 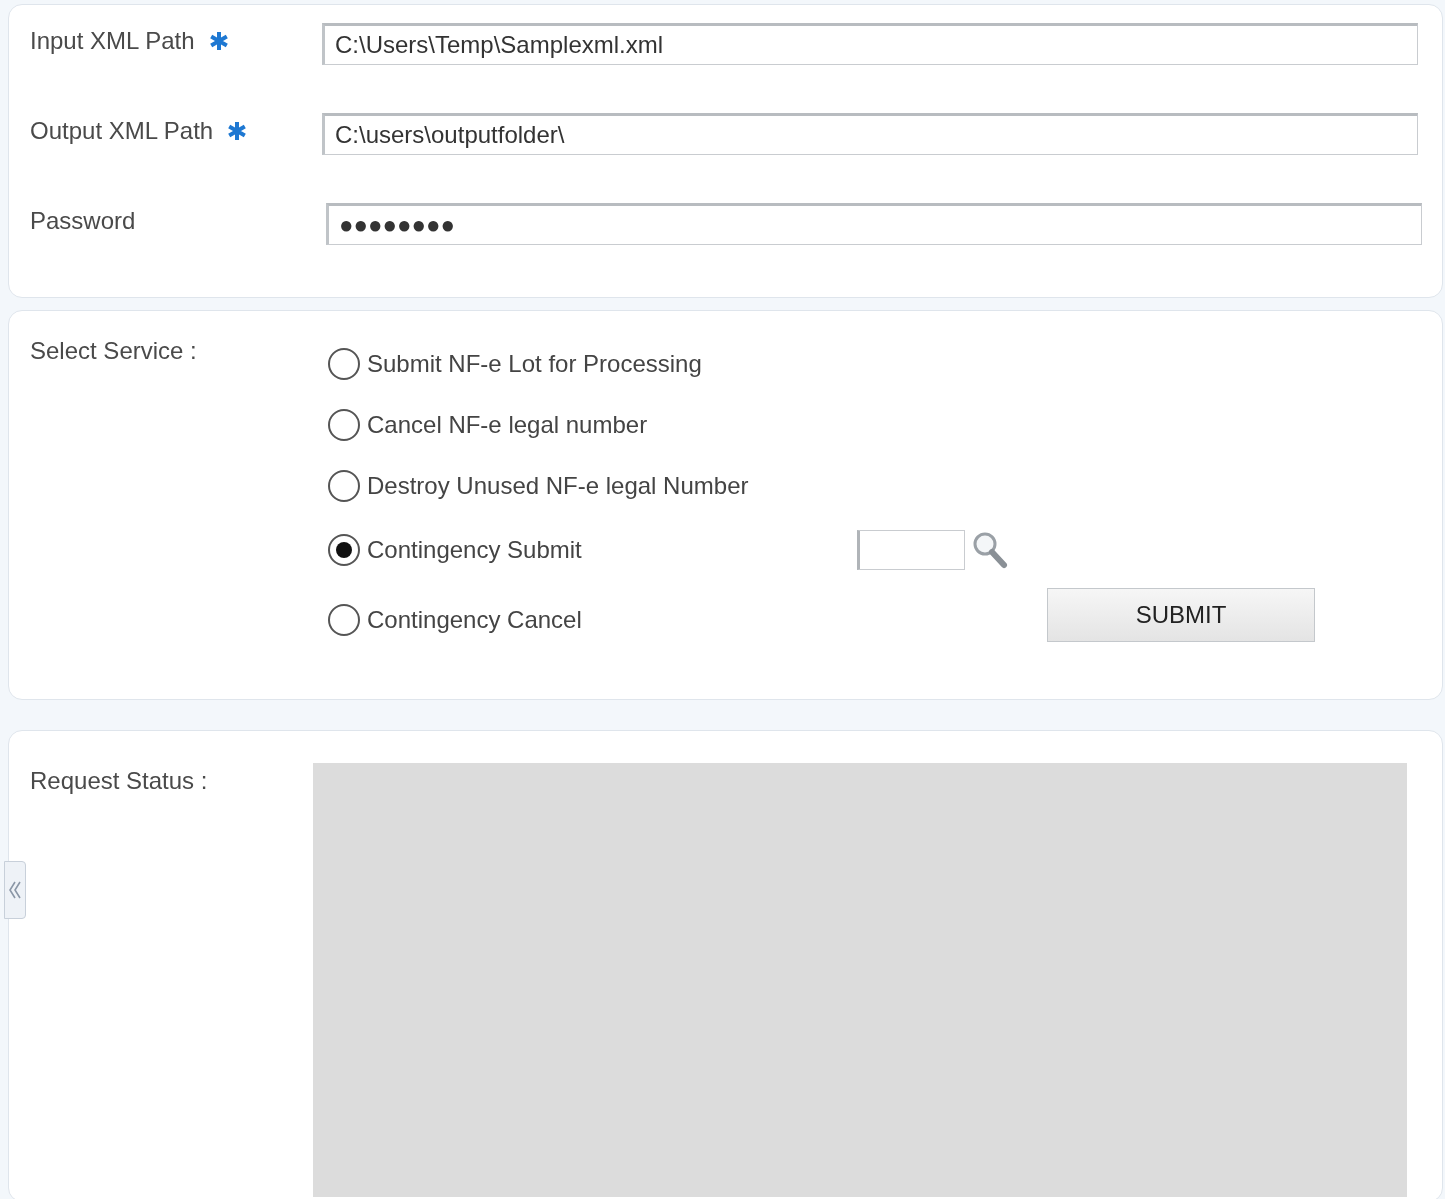 What do you see at coordinates (514, 363) in the screenshot?
I see `radio-option: Submit NF-e Lot for Processing` at bounding box center [514, 363].